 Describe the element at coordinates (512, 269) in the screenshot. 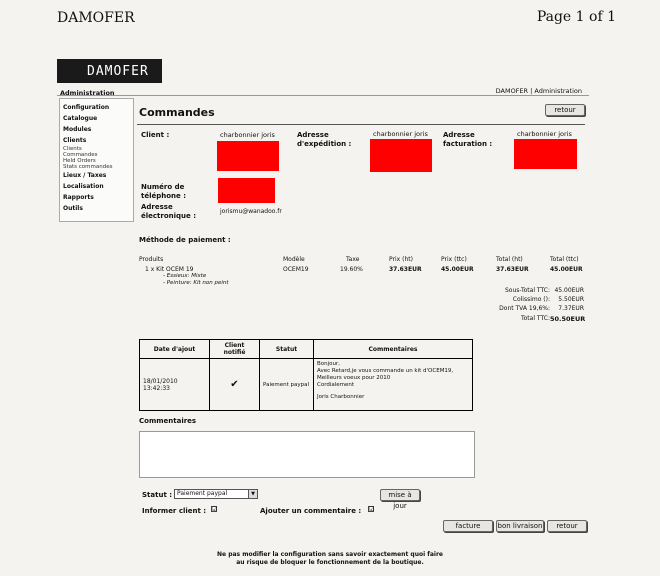

I see `product-total-ht: 37.63EUR` at that location.